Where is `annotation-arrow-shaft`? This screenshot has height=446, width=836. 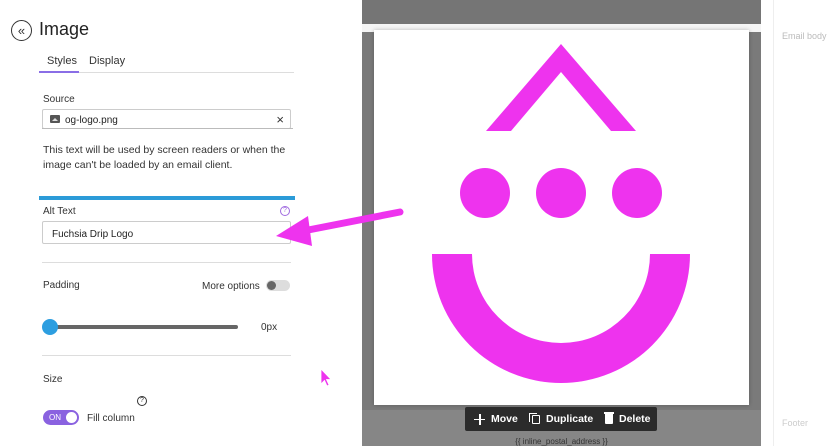 annotation-arrow-shaft is located at coordinates (349, 222).